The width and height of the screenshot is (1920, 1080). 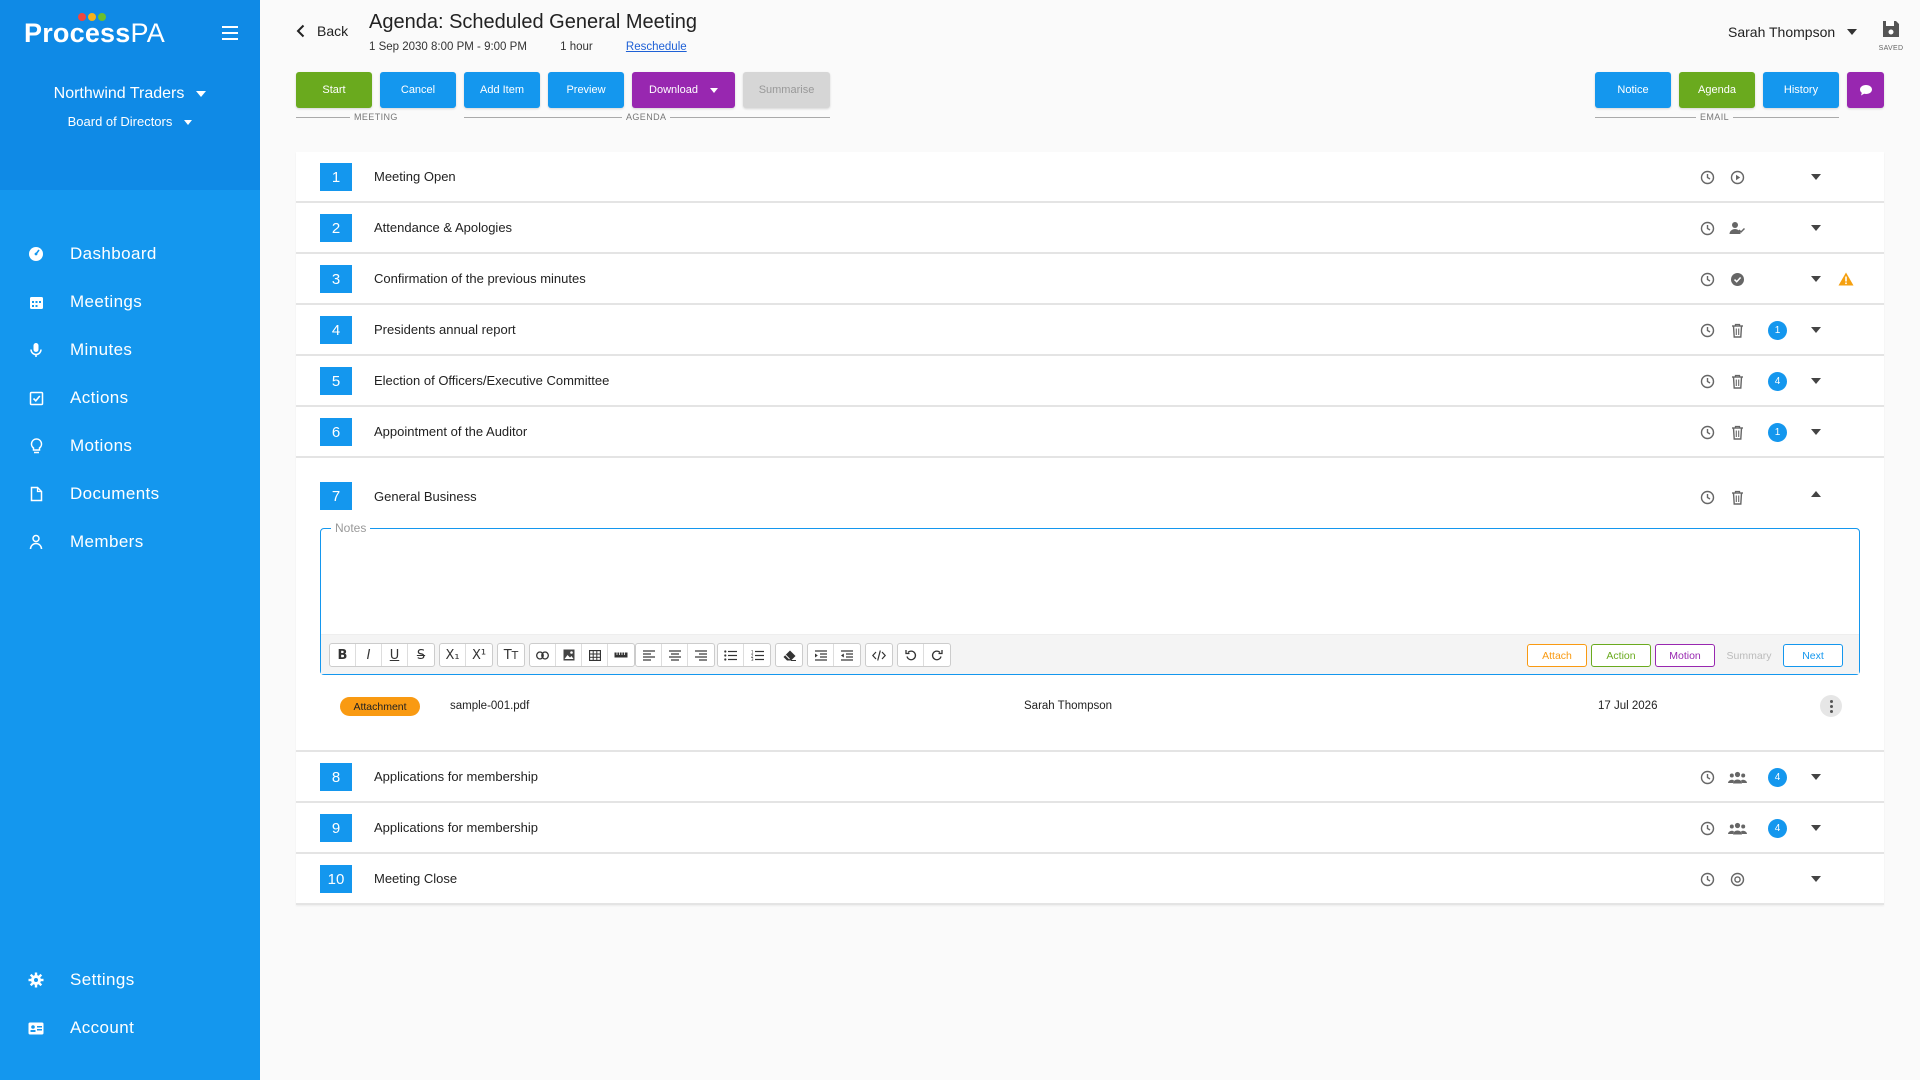 I want to click on underline-icon: U, so click(x=395, y=655).